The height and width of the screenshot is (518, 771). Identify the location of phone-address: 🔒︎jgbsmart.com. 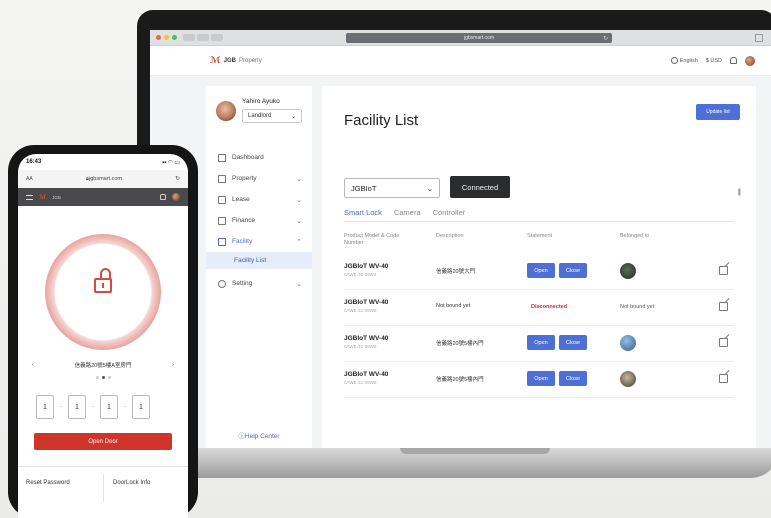
(104, 179).